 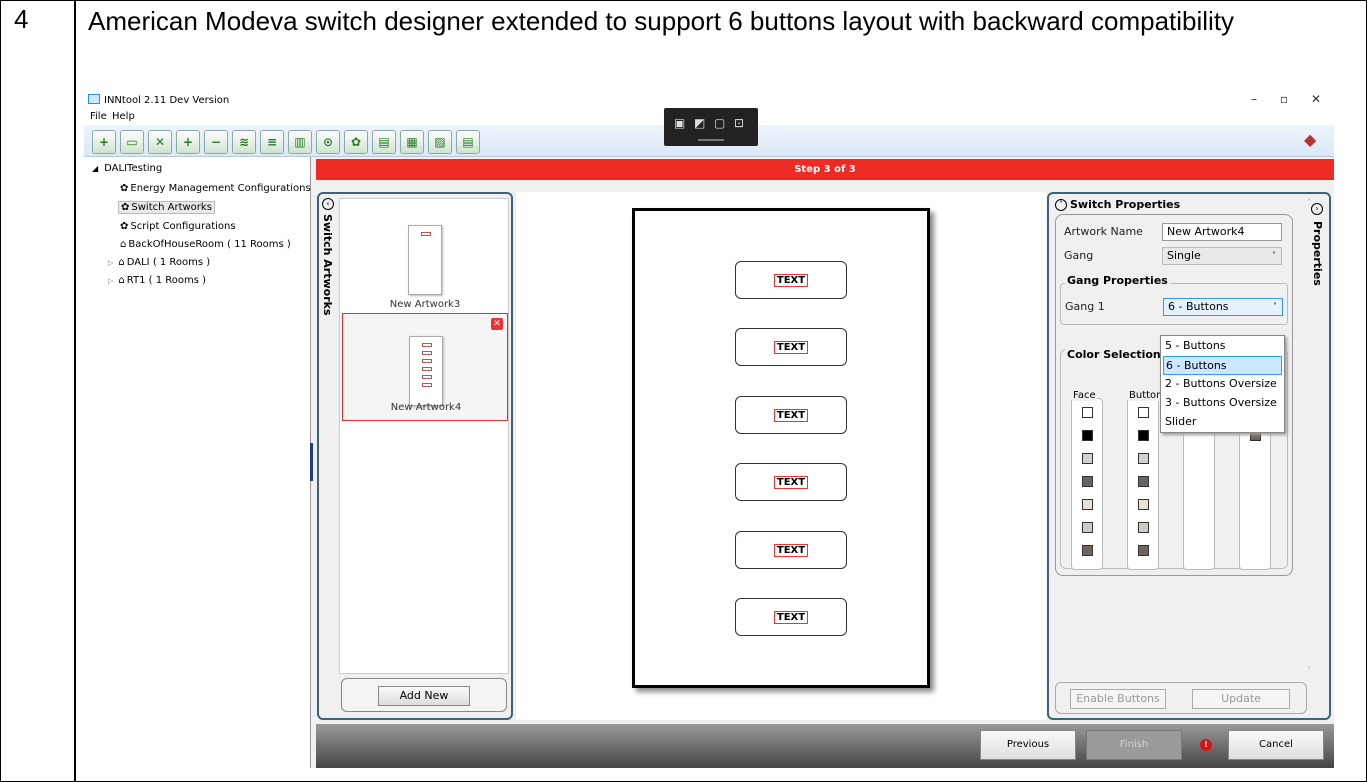 I want to click on enable-buttons-button: Enable Buttons, so click(x=1118, y=699).